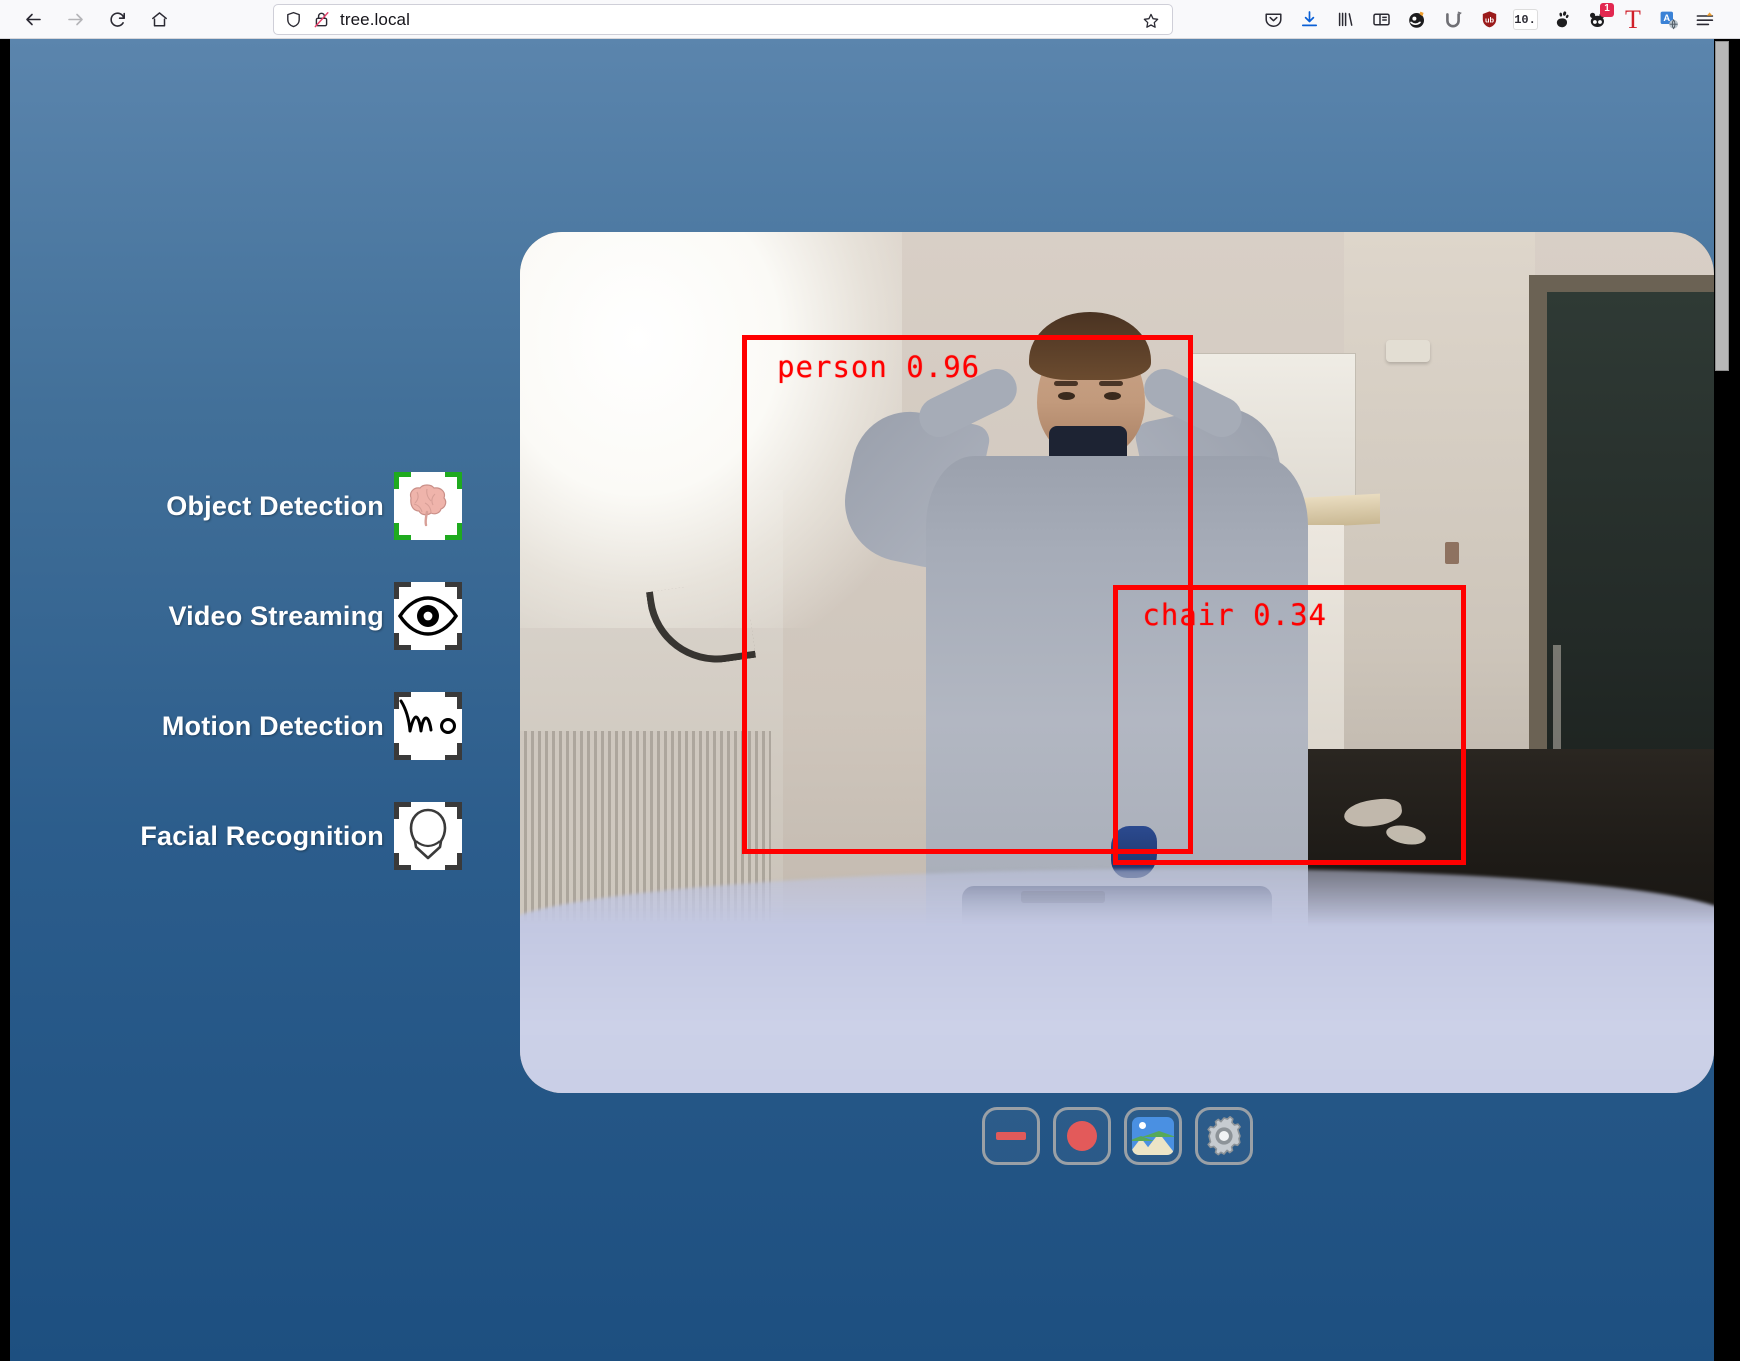 This screenshot has height=1361, width=1740. I want to click on menu-item-video-streaming: Video Streaming, so click(265, 616).